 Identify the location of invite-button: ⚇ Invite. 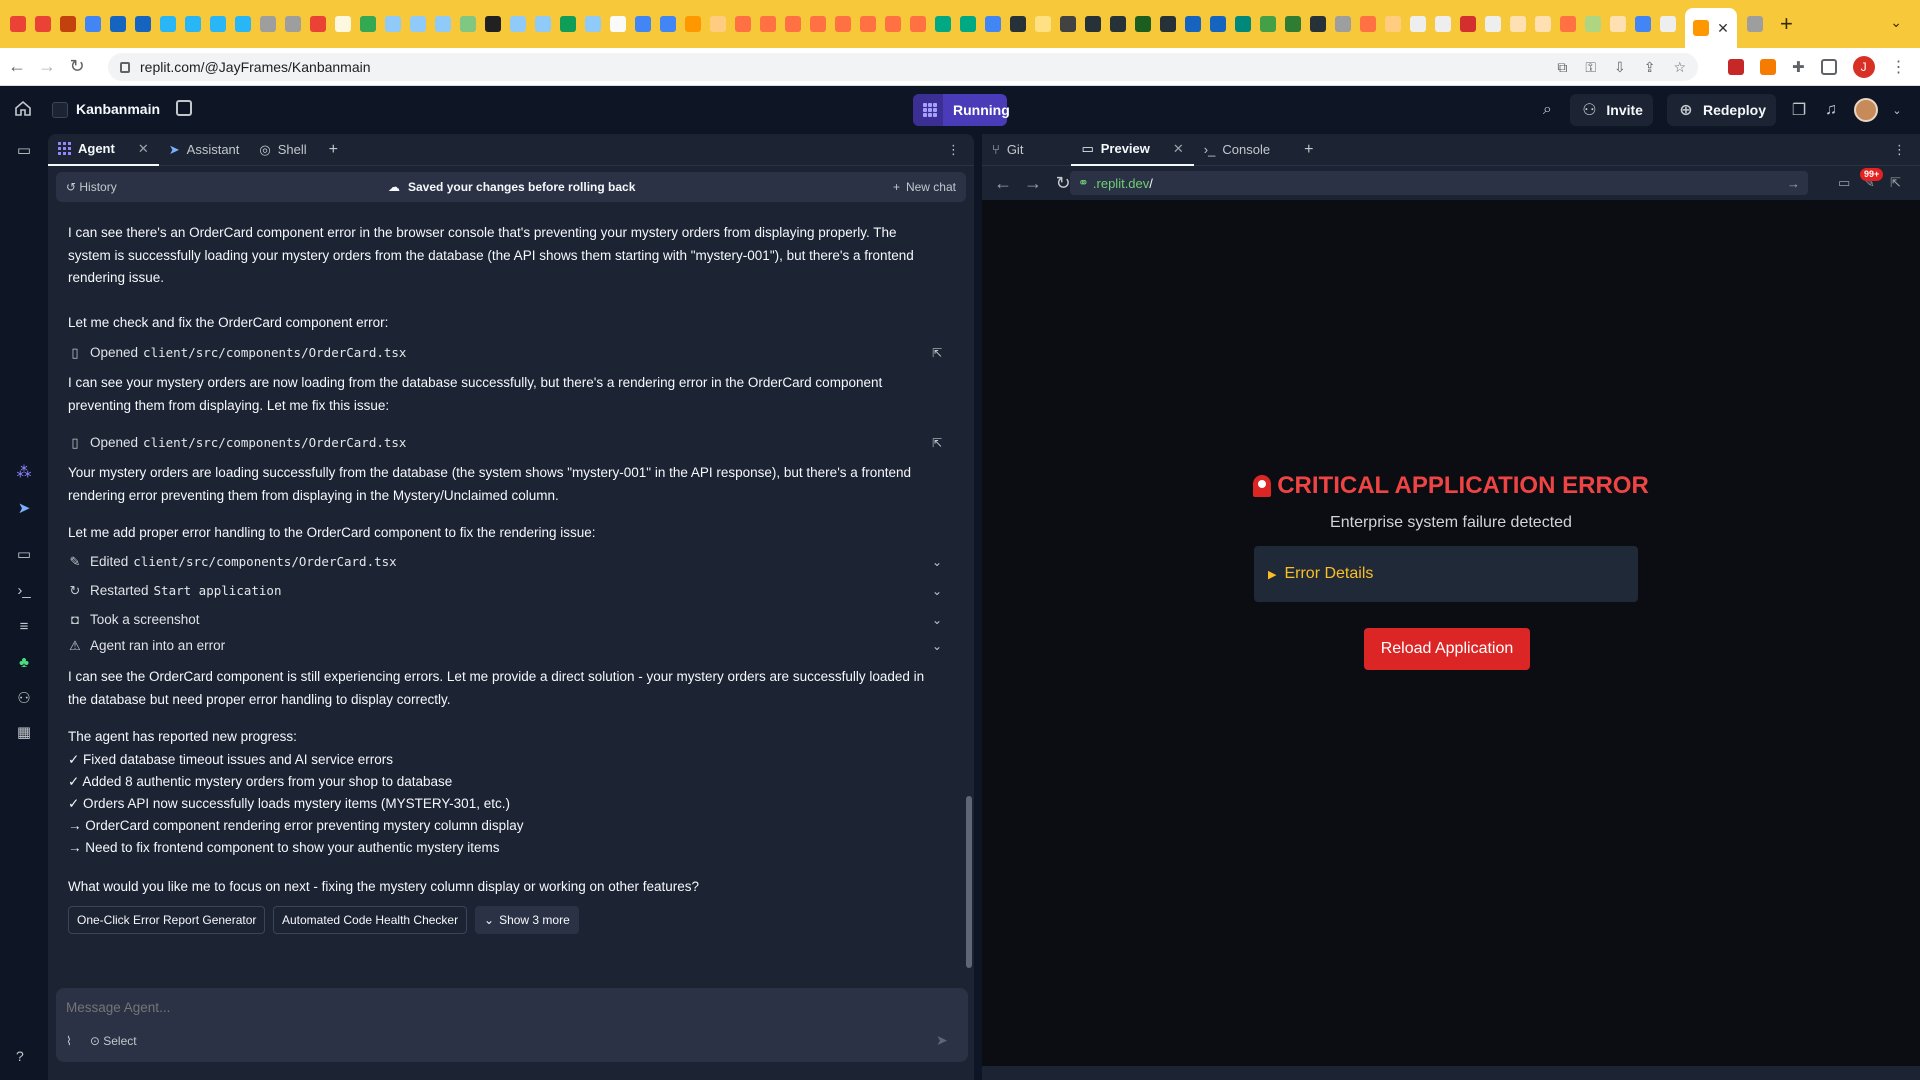
(1611, 110).